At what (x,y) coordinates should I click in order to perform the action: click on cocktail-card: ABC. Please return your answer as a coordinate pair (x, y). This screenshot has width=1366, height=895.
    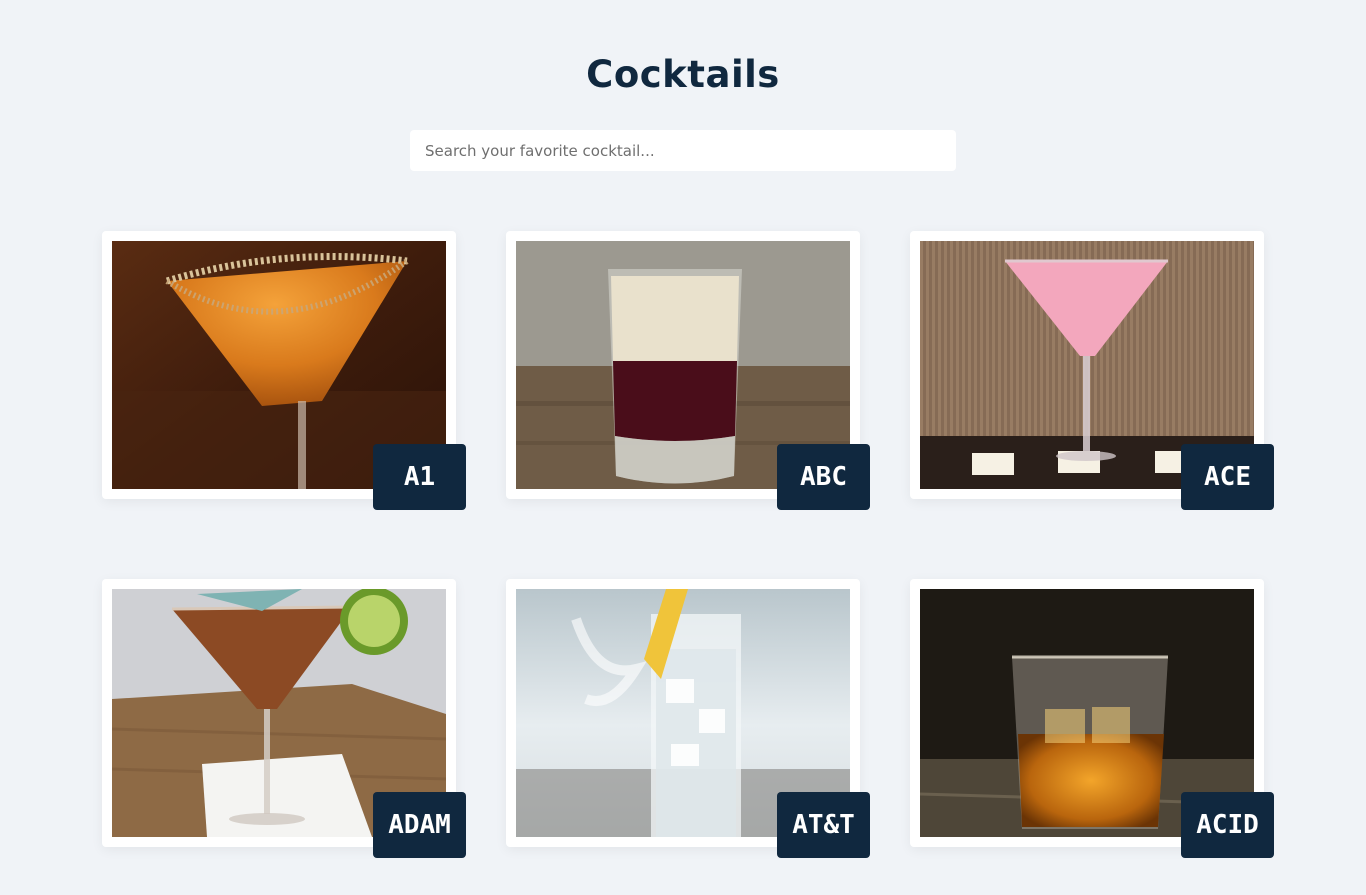
    Looking at the image, I should click on (688, 370).